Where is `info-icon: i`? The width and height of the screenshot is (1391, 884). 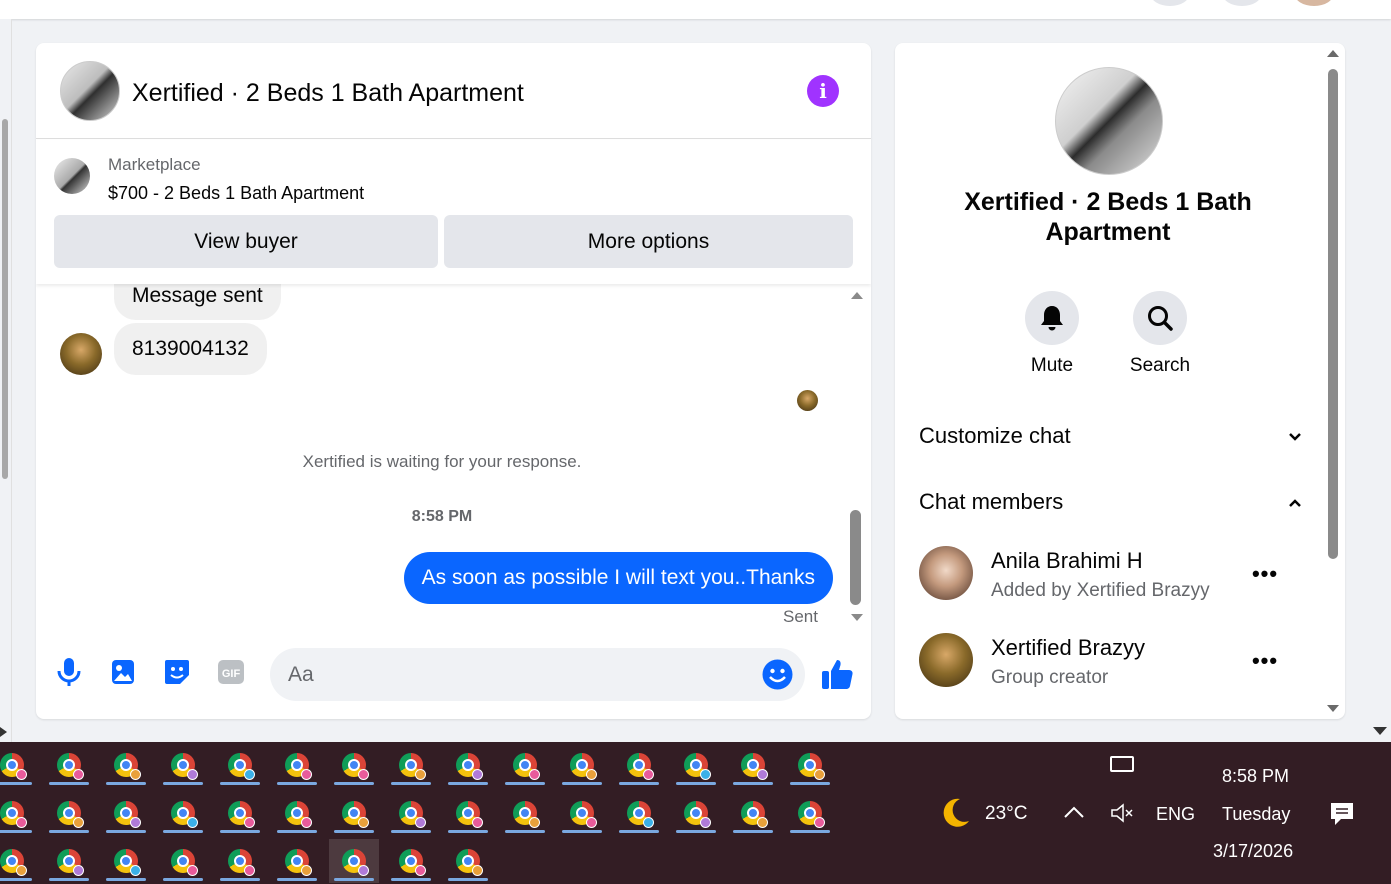
info-icon: i is located at coordinates (823, 91).